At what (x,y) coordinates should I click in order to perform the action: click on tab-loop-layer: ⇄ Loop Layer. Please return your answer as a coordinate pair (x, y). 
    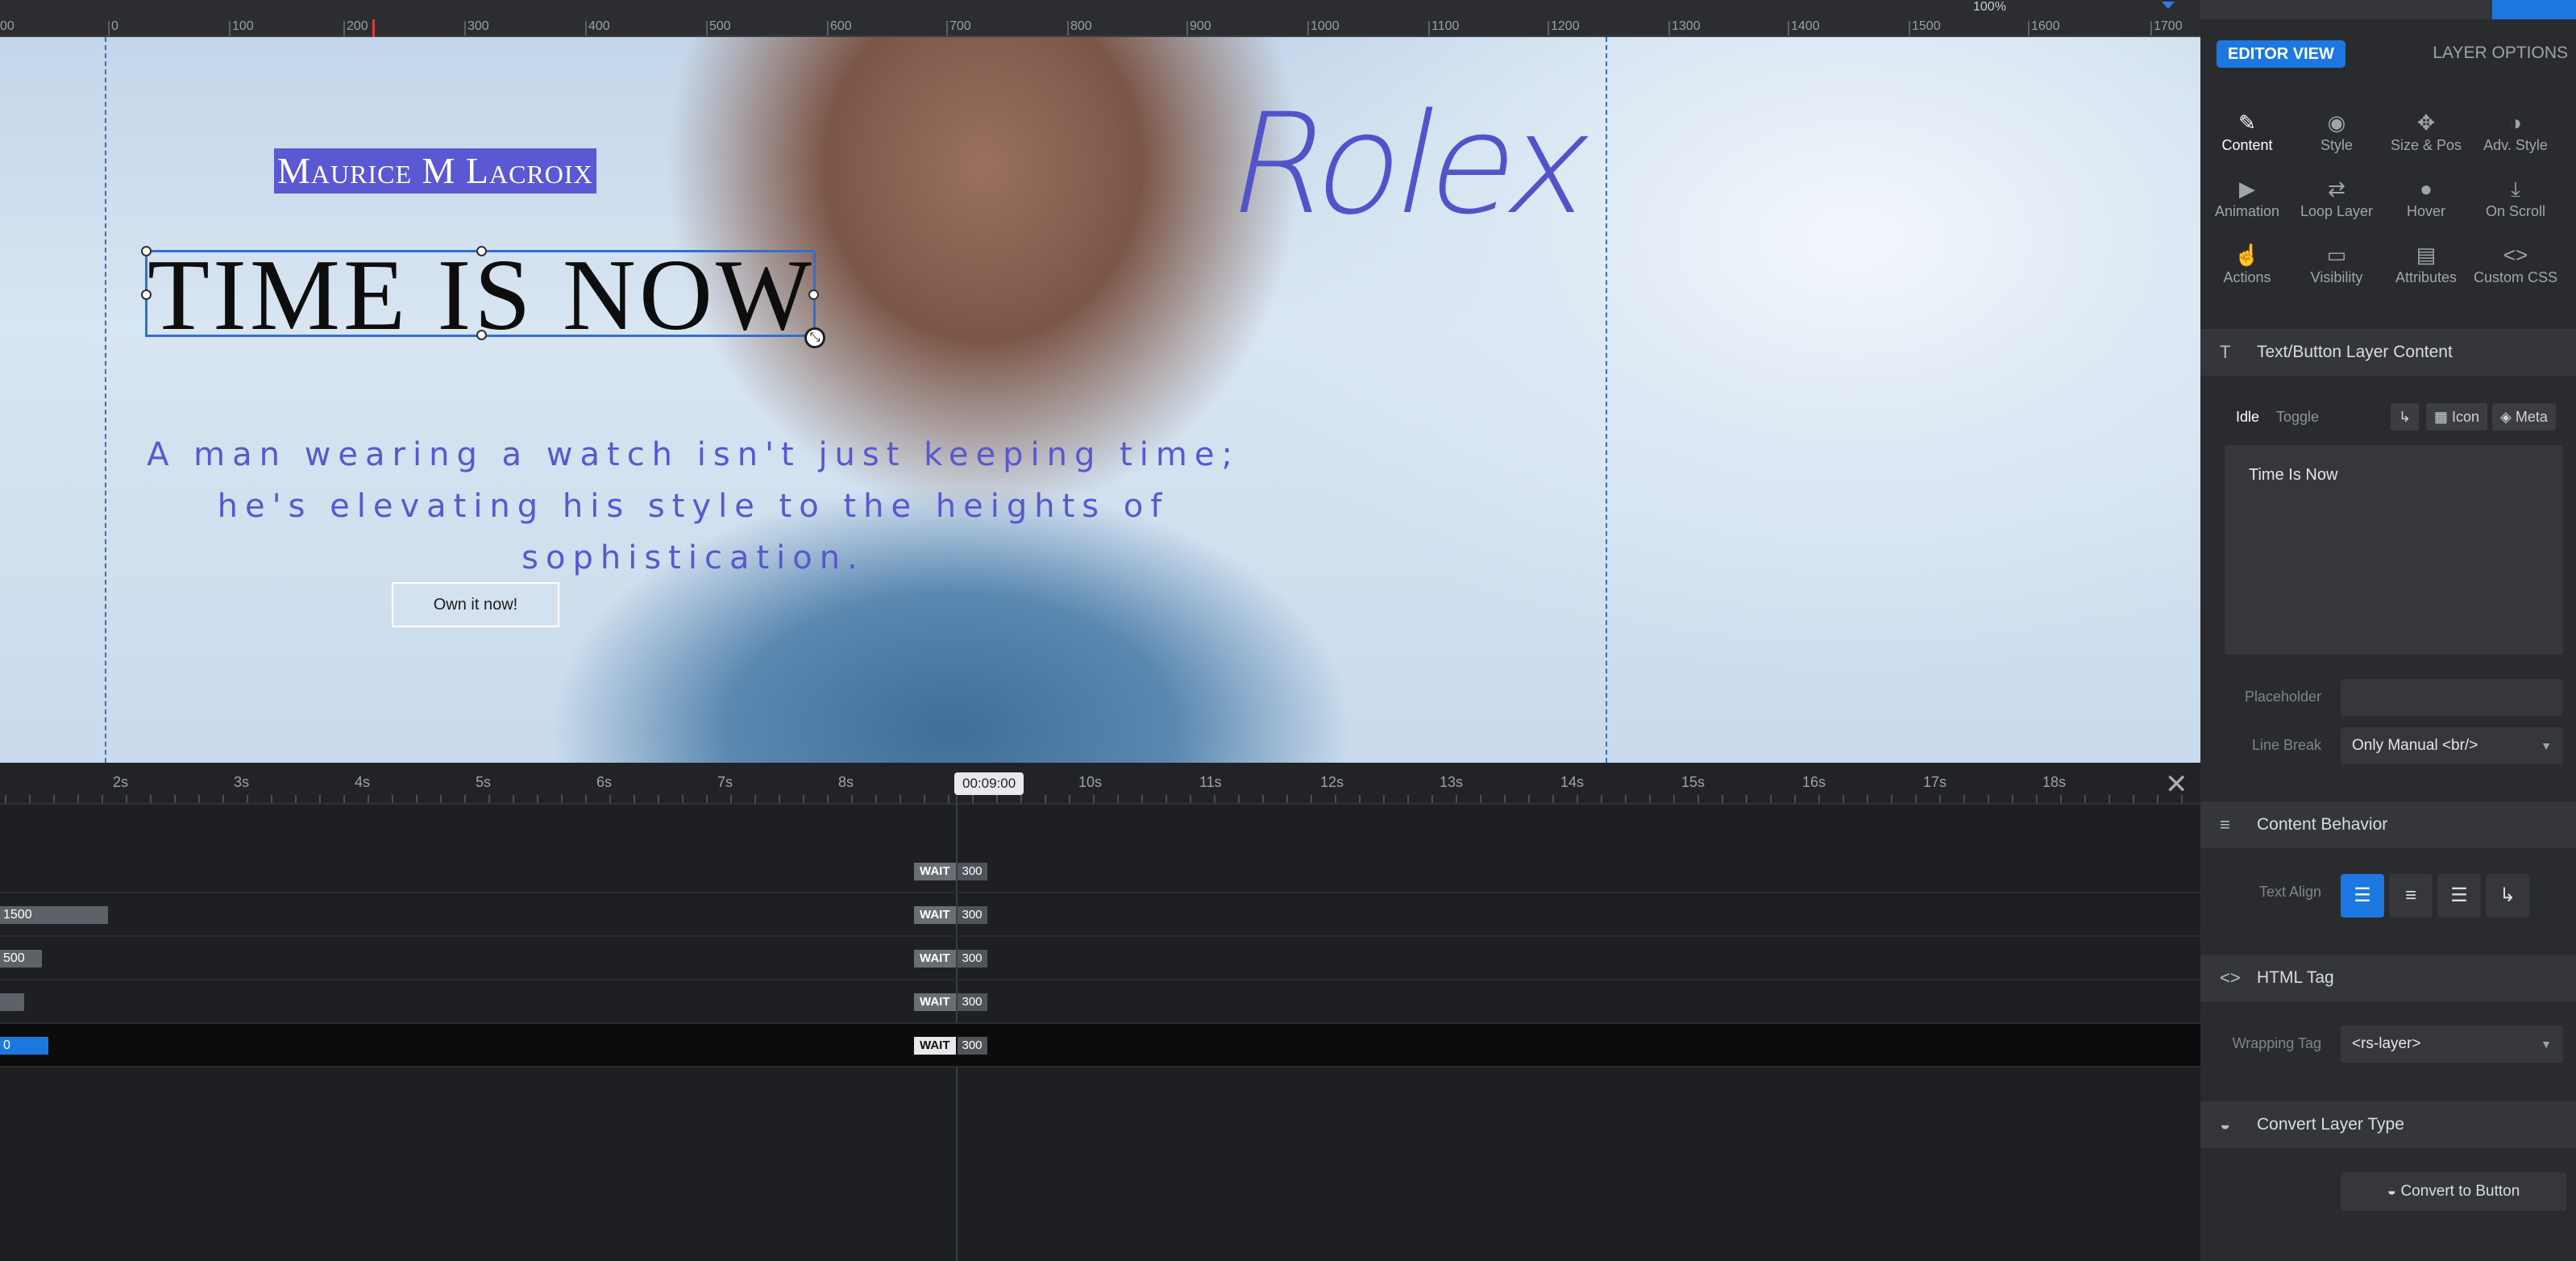
    Looking at the image, I should click on (2336, 197).